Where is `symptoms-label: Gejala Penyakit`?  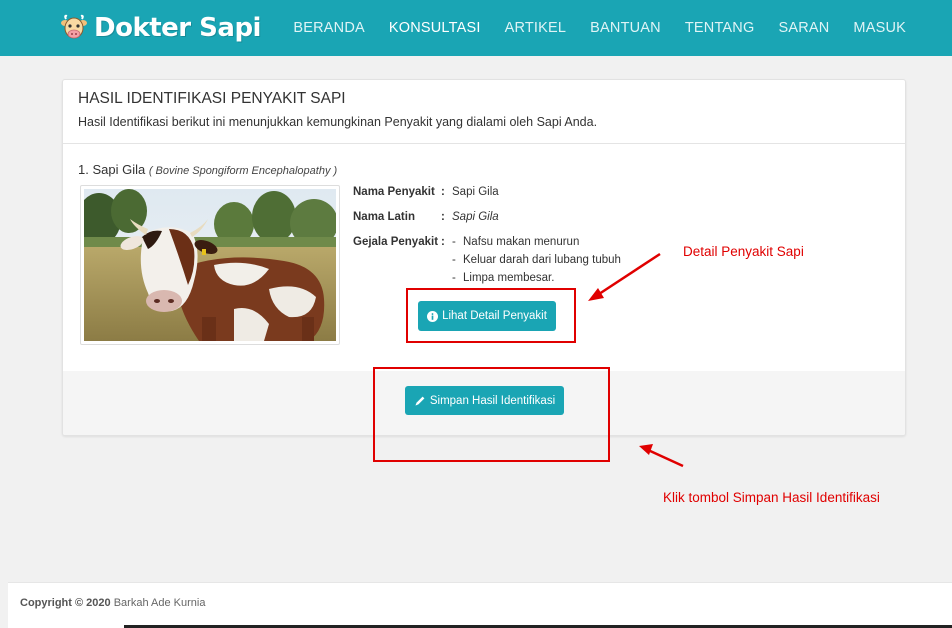 symptoms-label: Gejala Penyakit is located at coordinates (396, 242).